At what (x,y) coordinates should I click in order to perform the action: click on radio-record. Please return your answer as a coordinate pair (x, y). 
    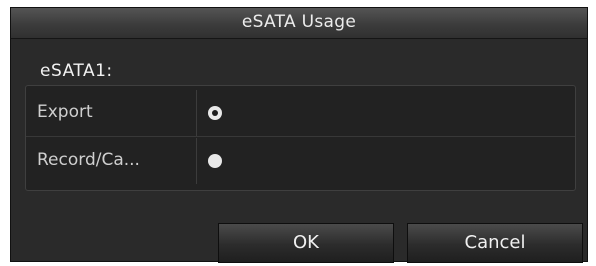
    Looking at the image, I should click on (215, 161).